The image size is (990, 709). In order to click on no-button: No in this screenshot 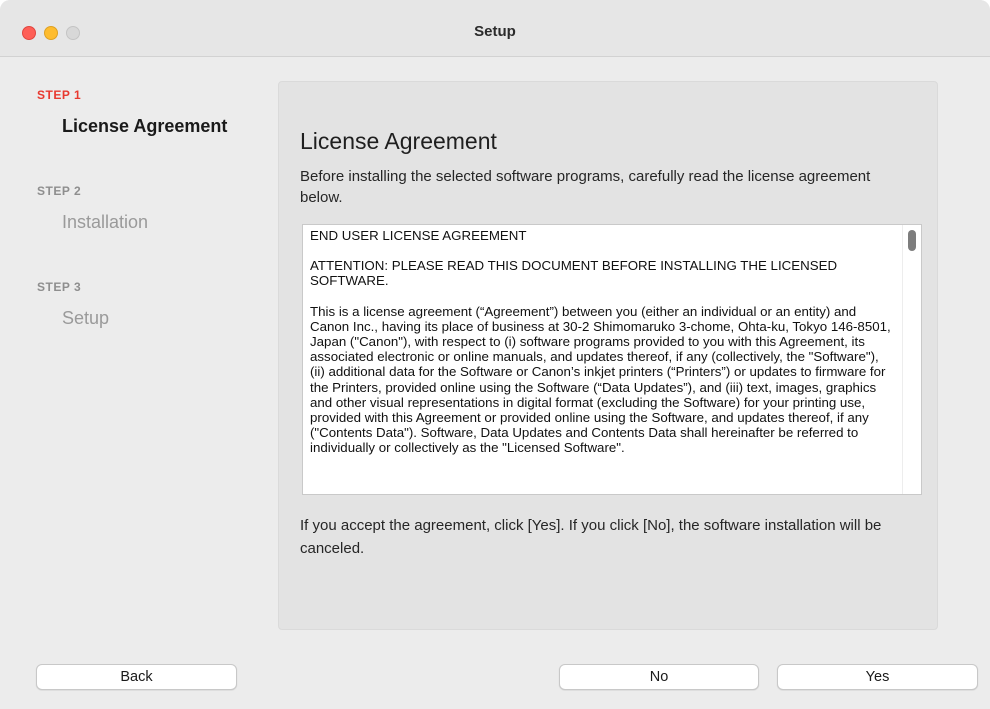, I will do `click(659, 677)`.